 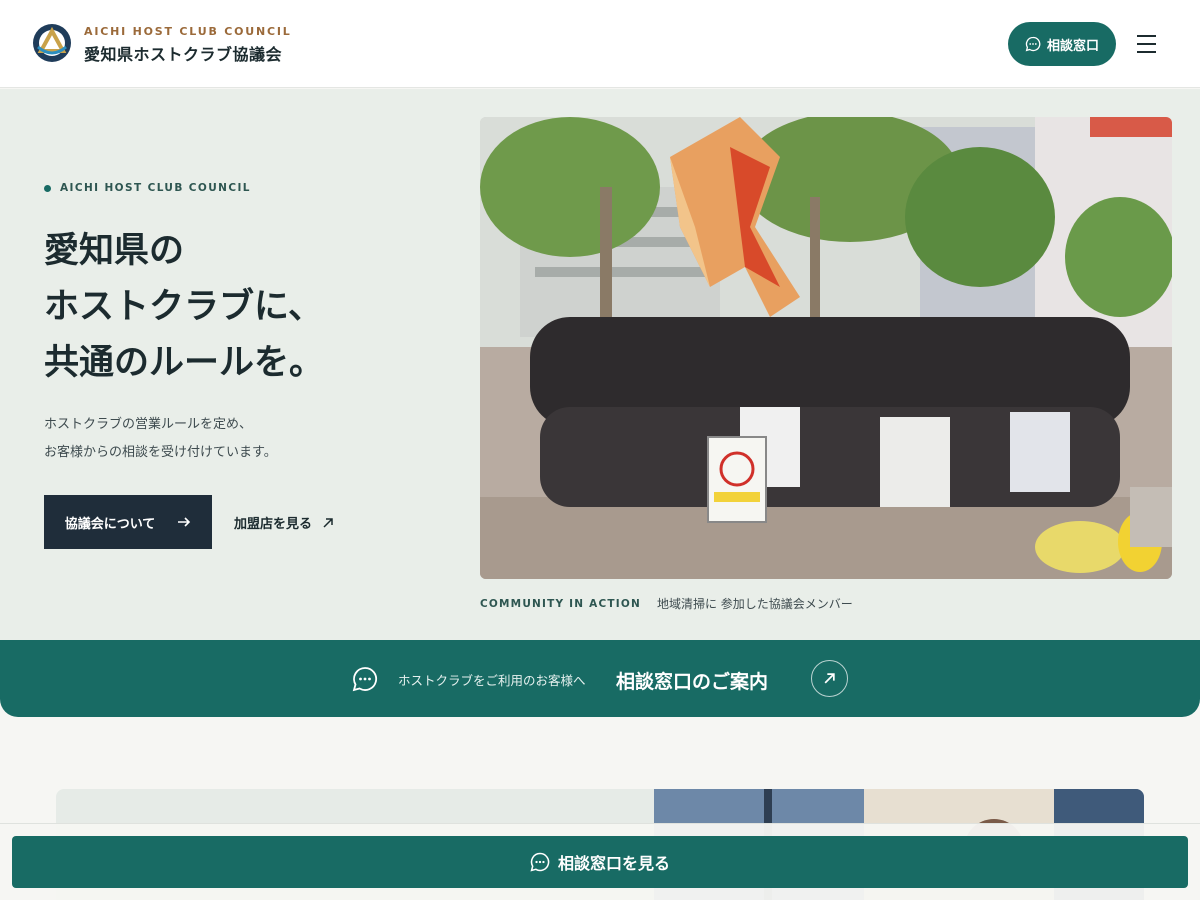 I want to click on banner-subtitle: ホストクラブをご利用のお客様へ, so click(x=492, y=680).